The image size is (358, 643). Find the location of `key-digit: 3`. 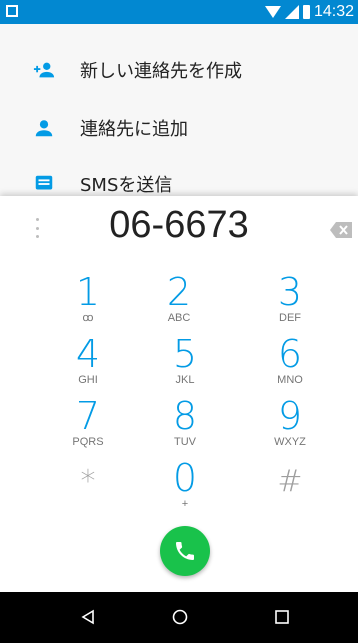

key-digit: 3 is located at coordinates (290, 292).